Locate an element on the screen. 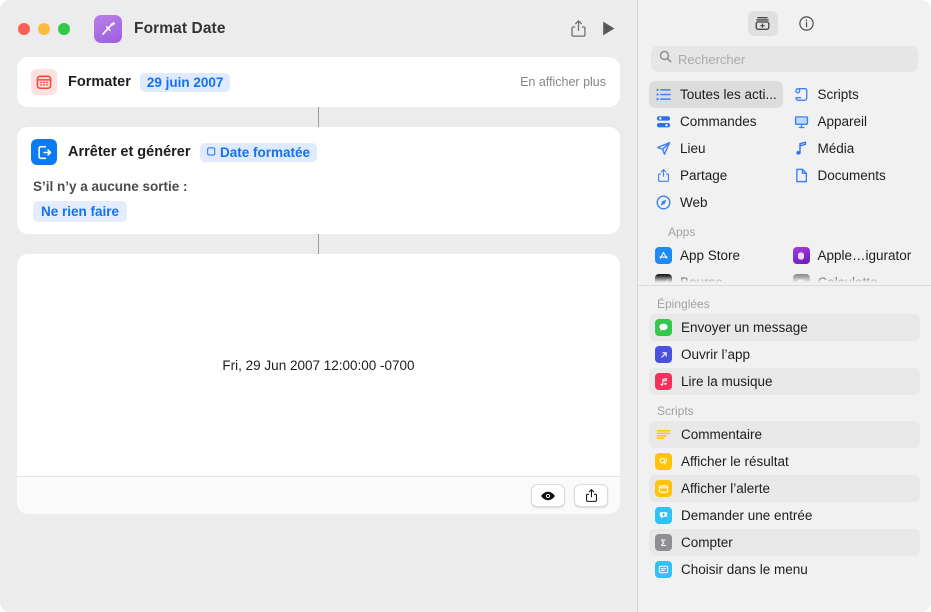 The height and width of the screenshot is (612, 931). scroll-fade is located at coordinates (784, 280).